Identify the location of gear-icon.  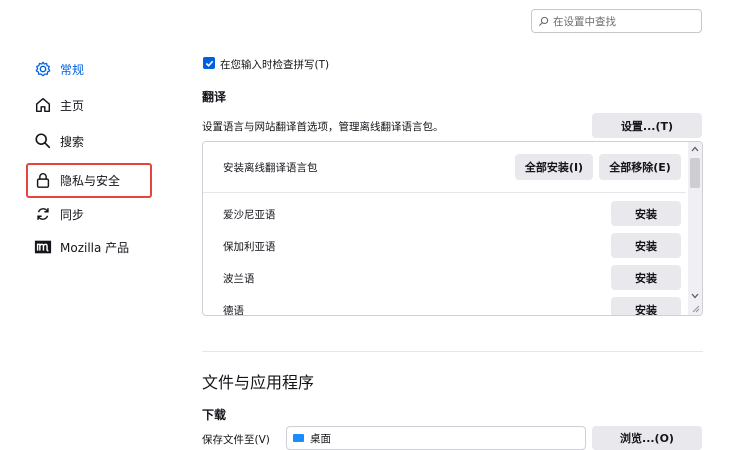
(43, 69).